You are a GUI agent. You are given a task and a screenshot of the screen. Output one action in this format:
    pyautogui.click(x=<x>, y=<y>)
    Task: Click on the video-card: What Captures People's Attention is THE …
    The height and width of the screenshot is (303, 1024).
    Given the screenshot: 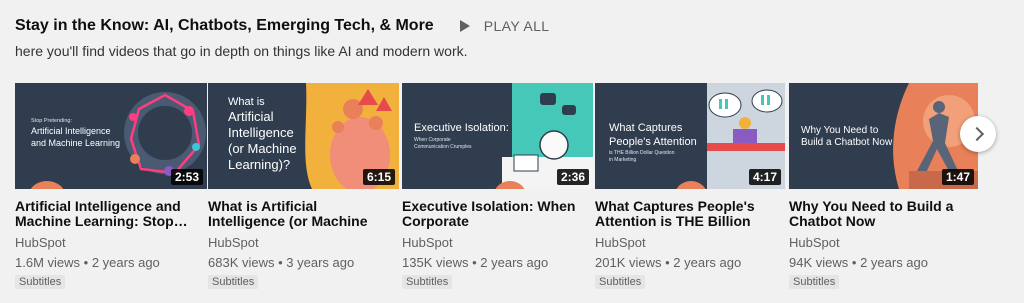 What is the action you would take?
    pyautogui.click(x=690, y=186)
    